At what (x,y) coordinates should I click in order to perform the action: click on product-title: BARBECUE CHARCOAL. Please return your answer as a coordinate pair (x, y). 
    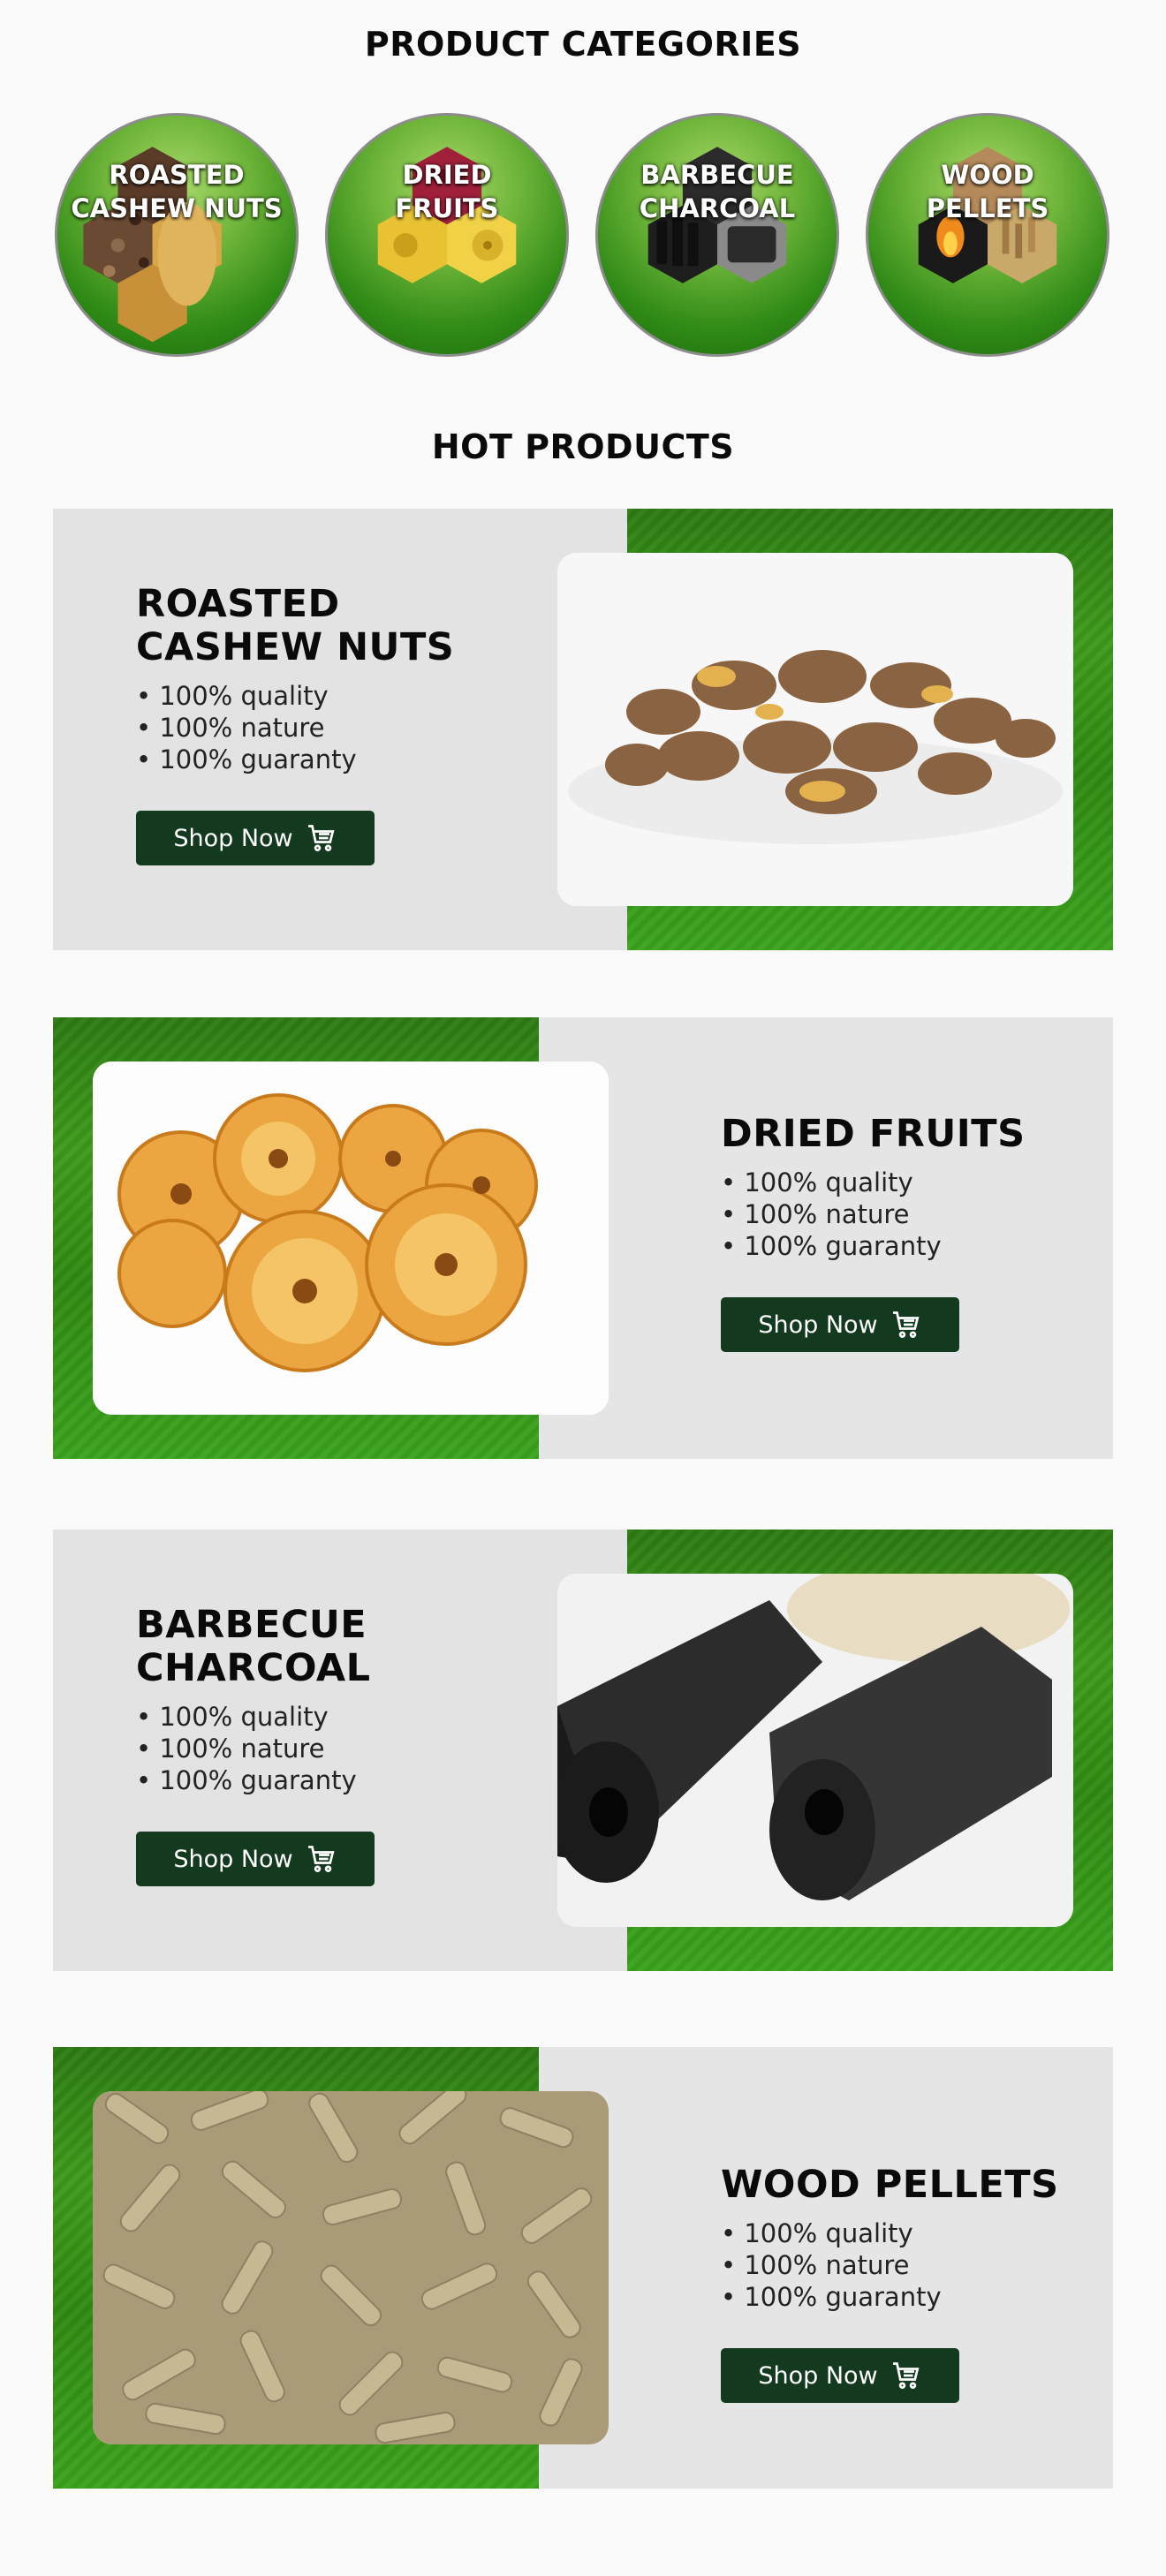
    Looking at the image, I should click on (253, 1646).